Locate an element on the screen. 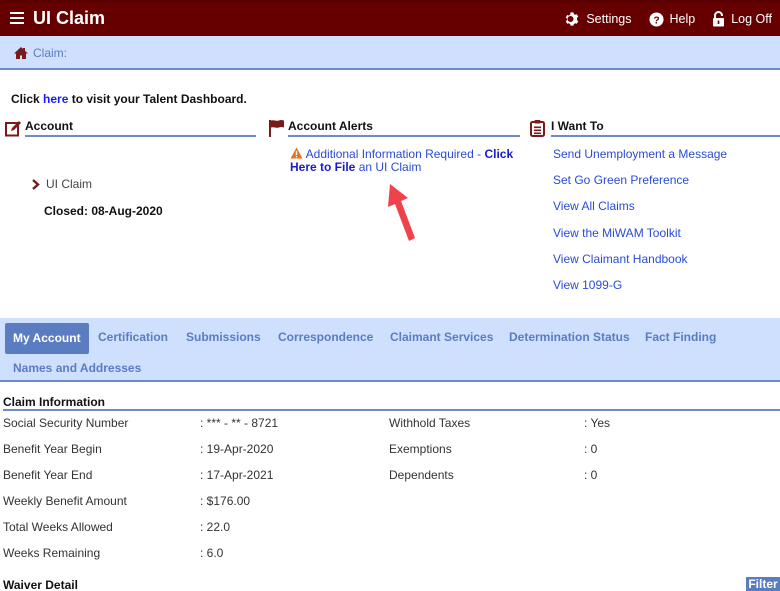  info-value: : 6.0 is located at coordinates (212, 553).